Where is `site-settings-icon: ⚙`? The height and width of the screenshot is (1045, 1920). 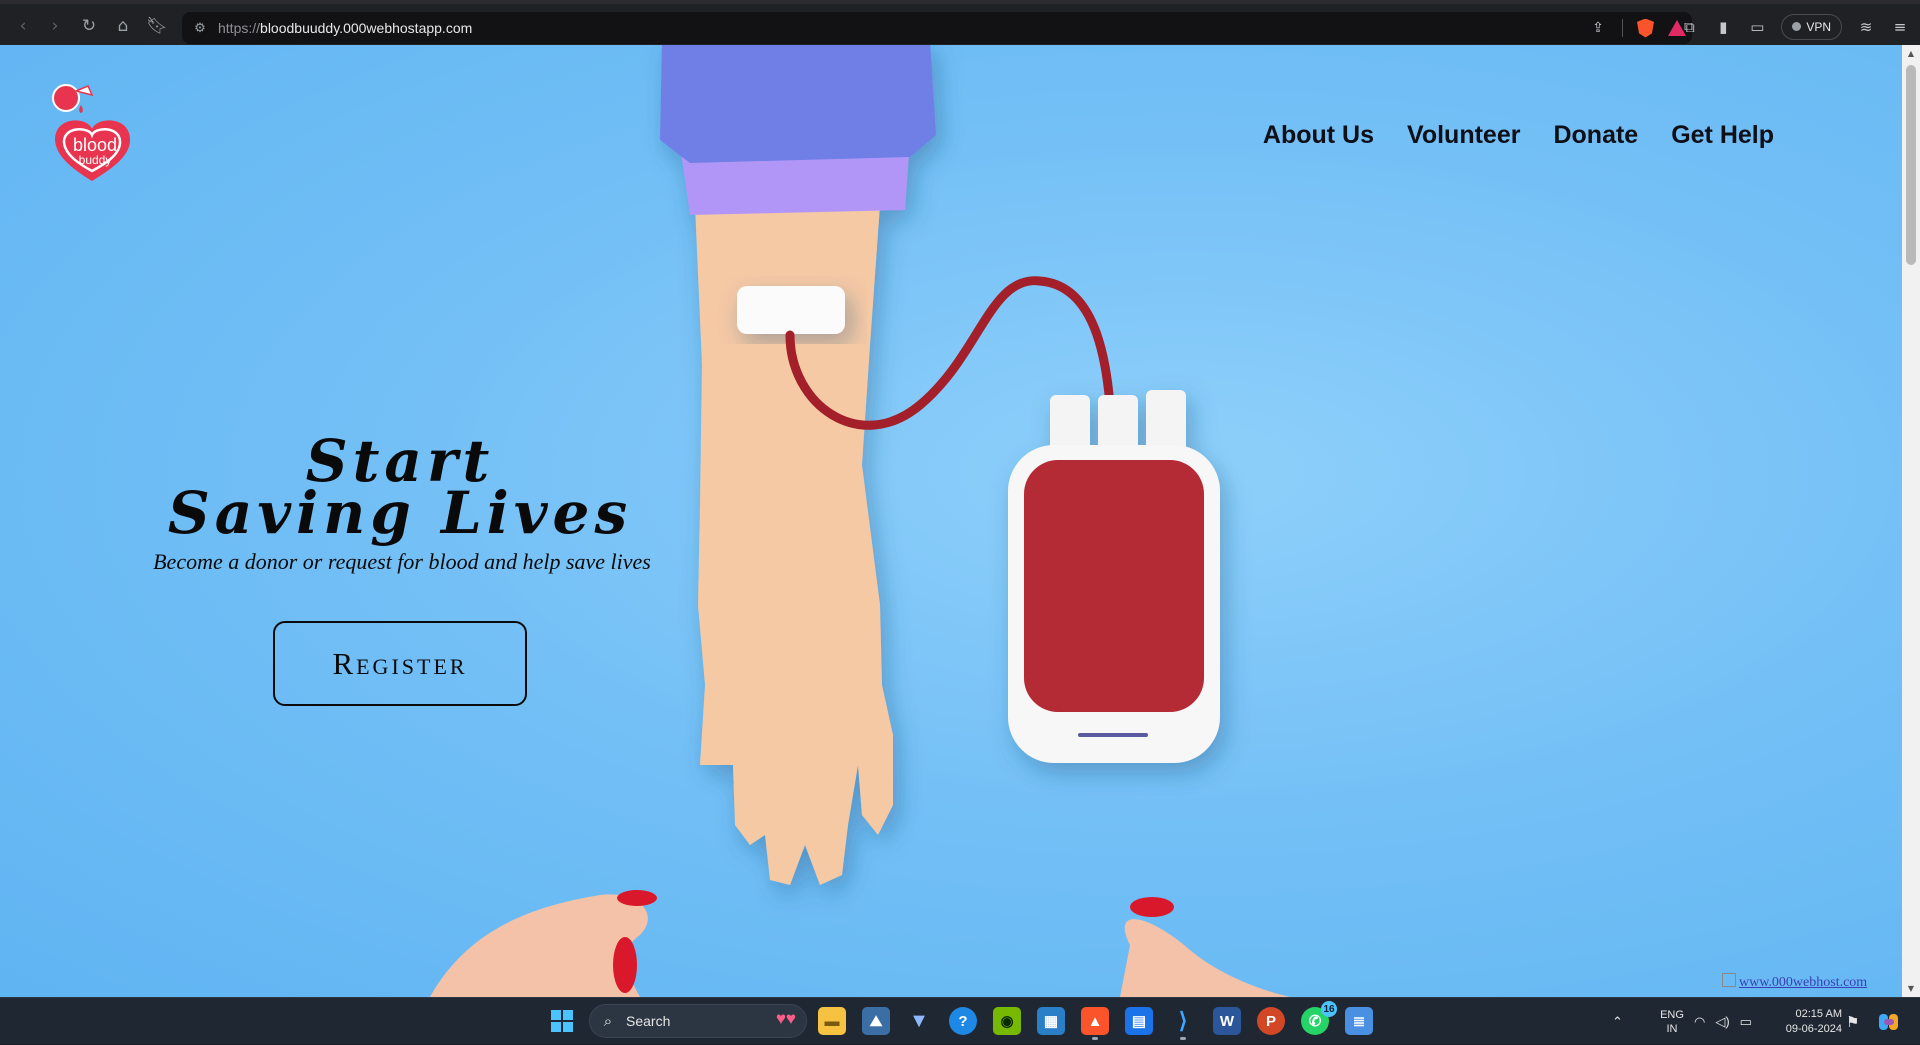 site-settings-icon: ⚙ is located at coordinates (200, 28).